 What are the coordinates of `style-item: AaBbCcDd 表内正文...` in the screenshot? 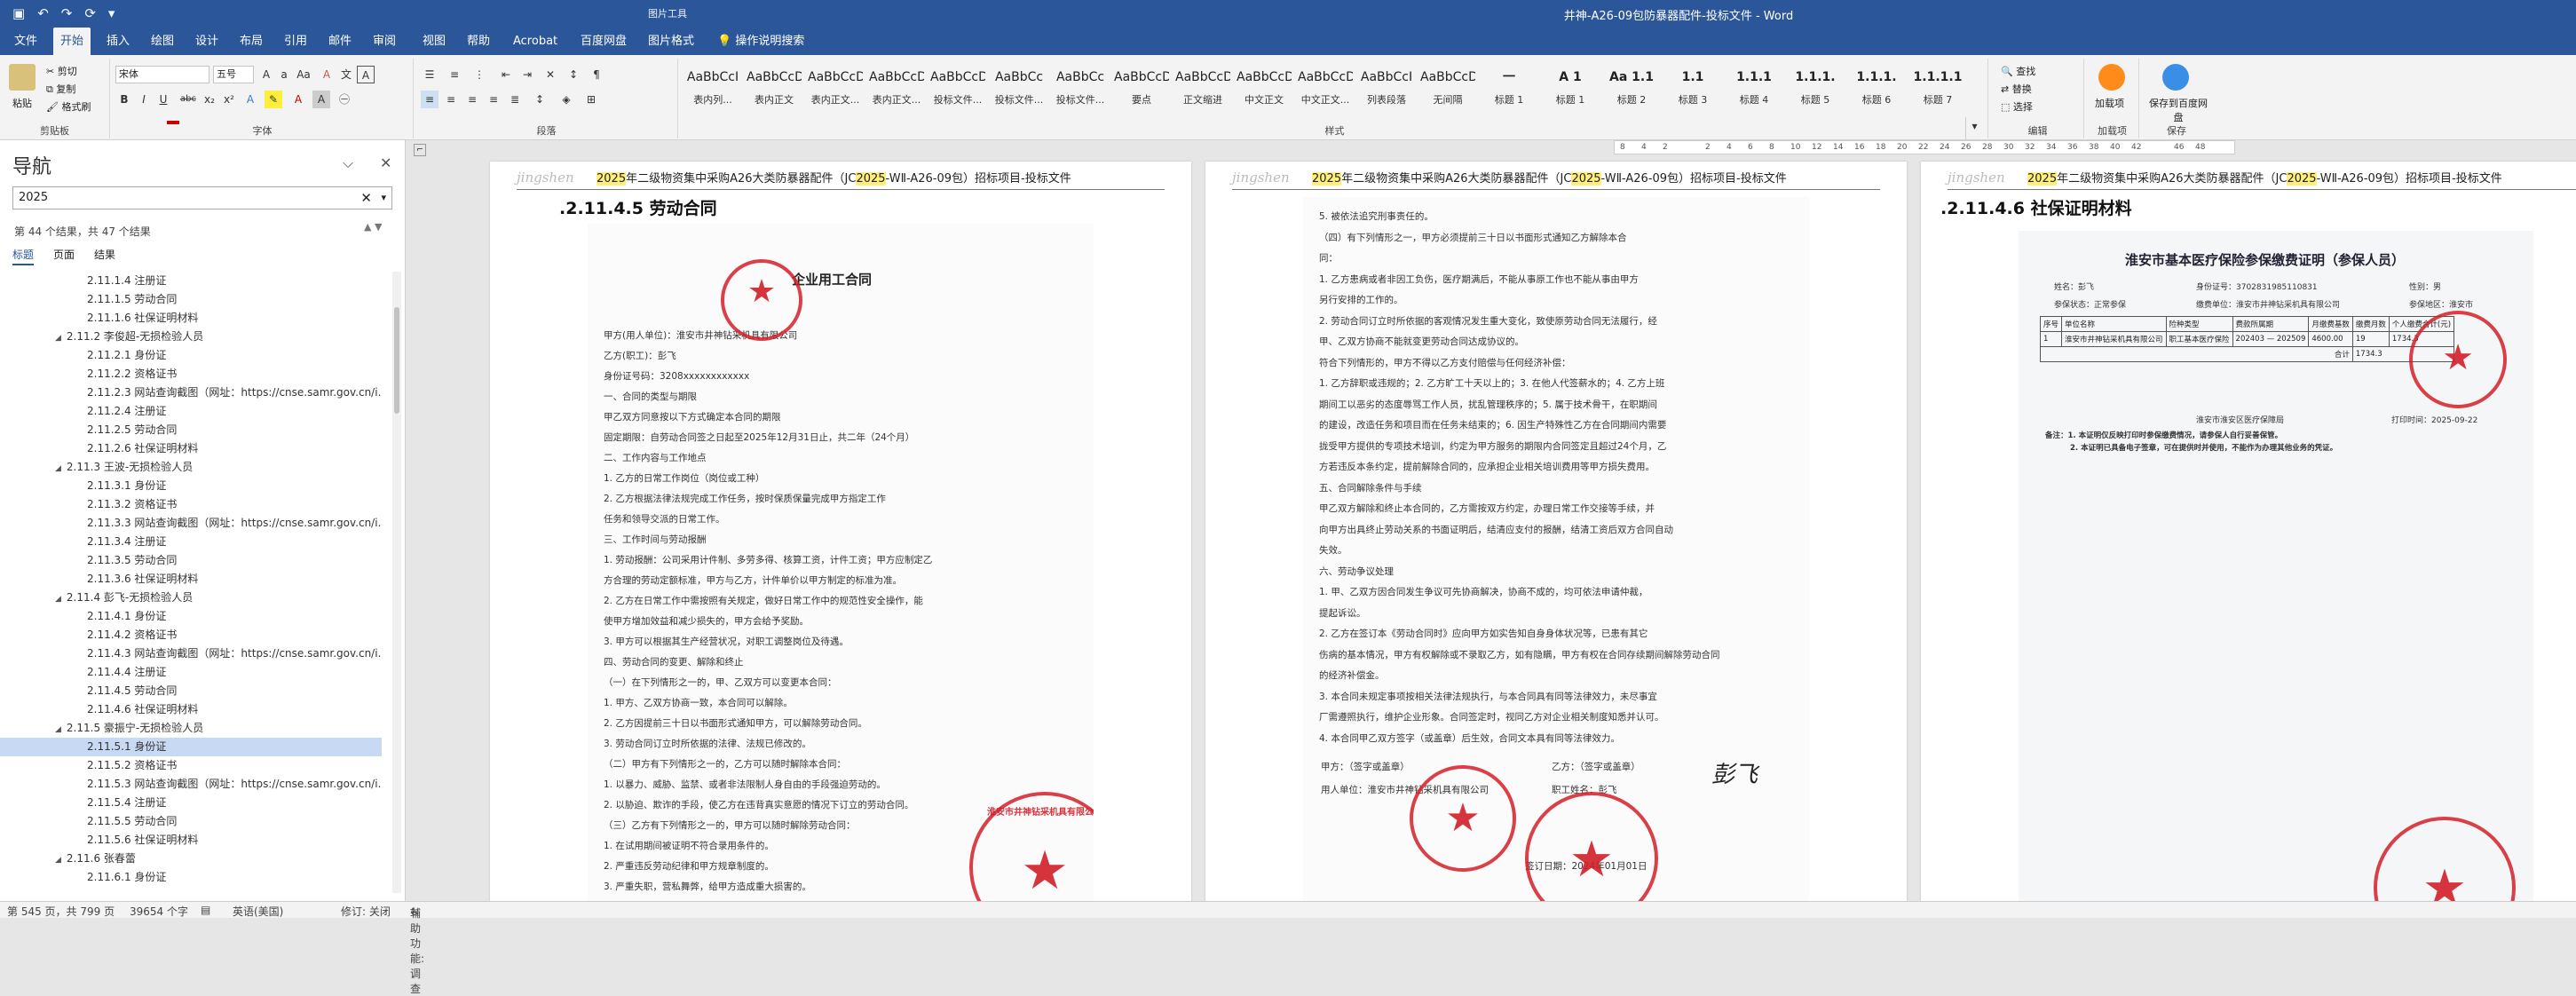 It's located at (835, 89).